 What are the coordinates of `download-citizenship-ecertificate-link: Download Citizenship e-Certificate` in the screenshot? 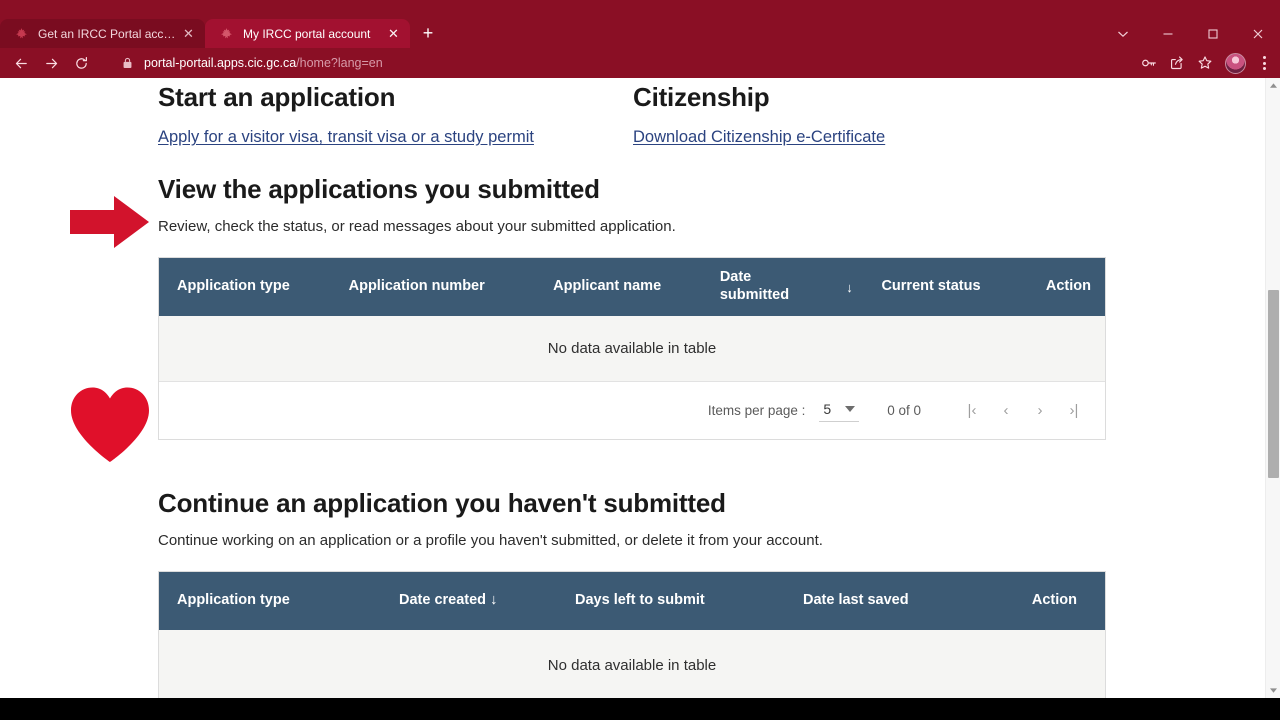 It's located at (759, 137).